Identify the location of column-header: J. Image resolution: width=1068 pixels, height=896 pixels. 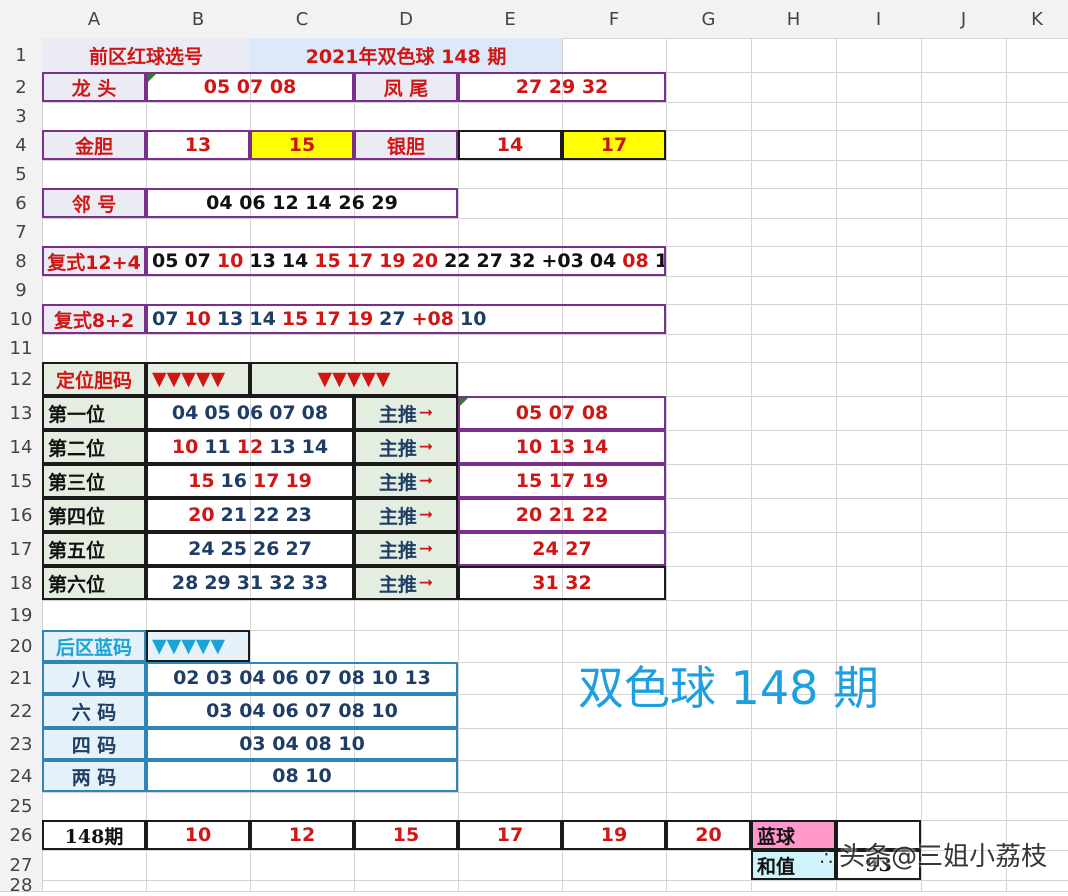
(963, 19).